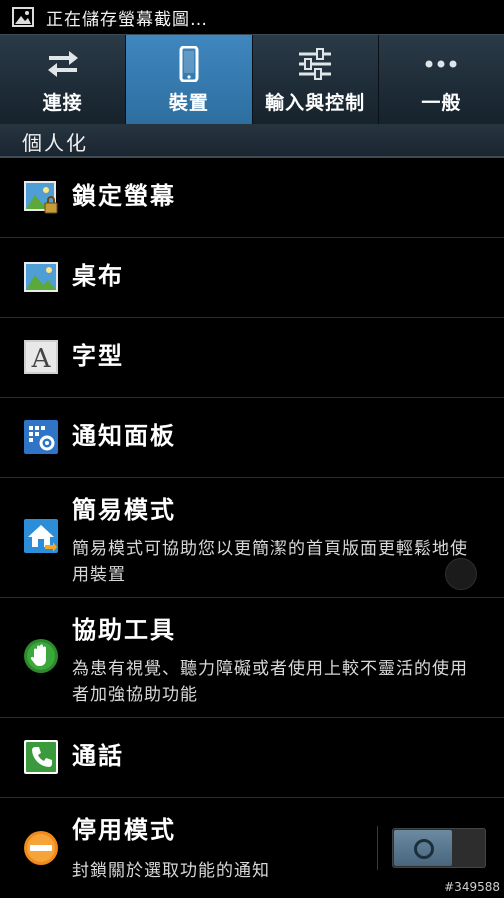  Describe the element at coordinates (252, 758) in the screenshot. I see `list-item-call: 通話` at that location.